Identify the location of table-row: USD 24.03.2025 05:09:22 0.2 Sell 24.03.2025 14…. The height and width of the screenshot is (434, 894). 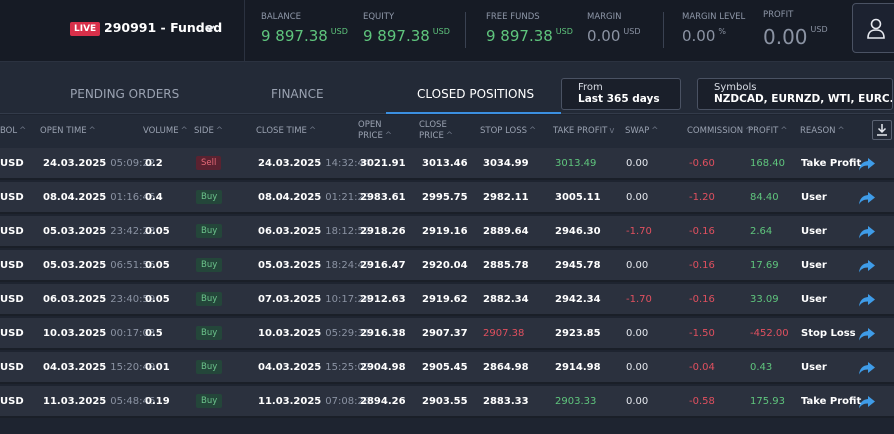
(447, 164).